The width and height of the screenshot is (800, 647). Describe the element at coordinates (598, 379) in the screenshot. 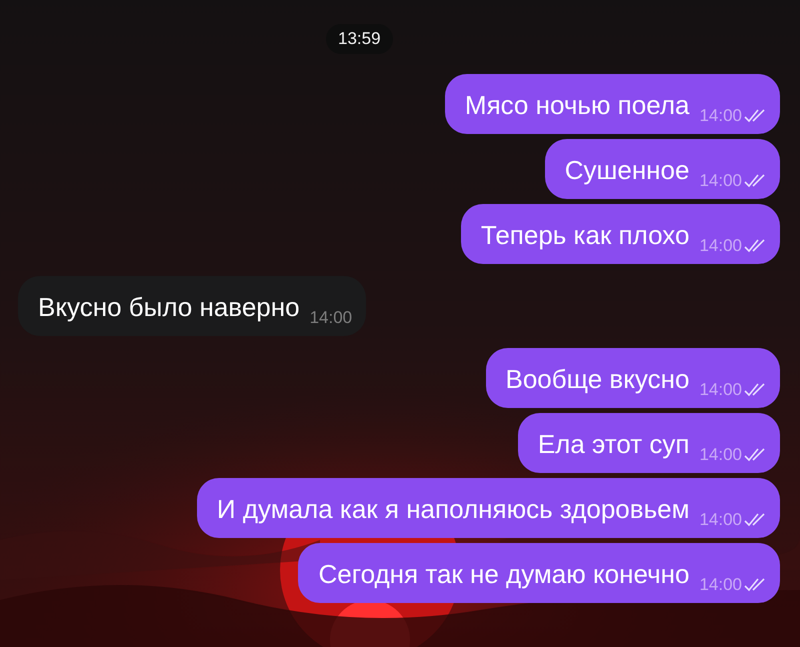

I see `message-text: Вообще вкусно` at that location.